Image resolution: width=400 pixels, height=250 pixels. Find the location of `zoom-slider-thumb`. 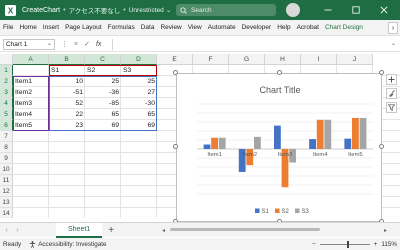

zoom-slider-thumb is located at coordinates (347, 244).